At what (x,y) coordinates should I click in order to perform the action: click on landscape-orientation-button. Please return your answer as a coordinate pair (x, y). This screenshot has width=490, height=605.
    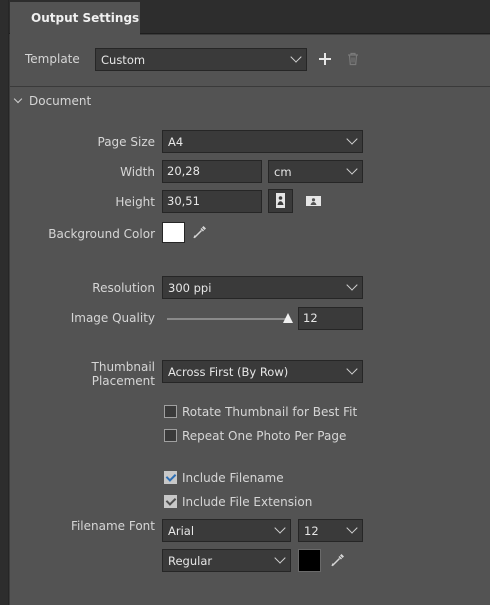
    Looking at the image, I should click on (314, 201).